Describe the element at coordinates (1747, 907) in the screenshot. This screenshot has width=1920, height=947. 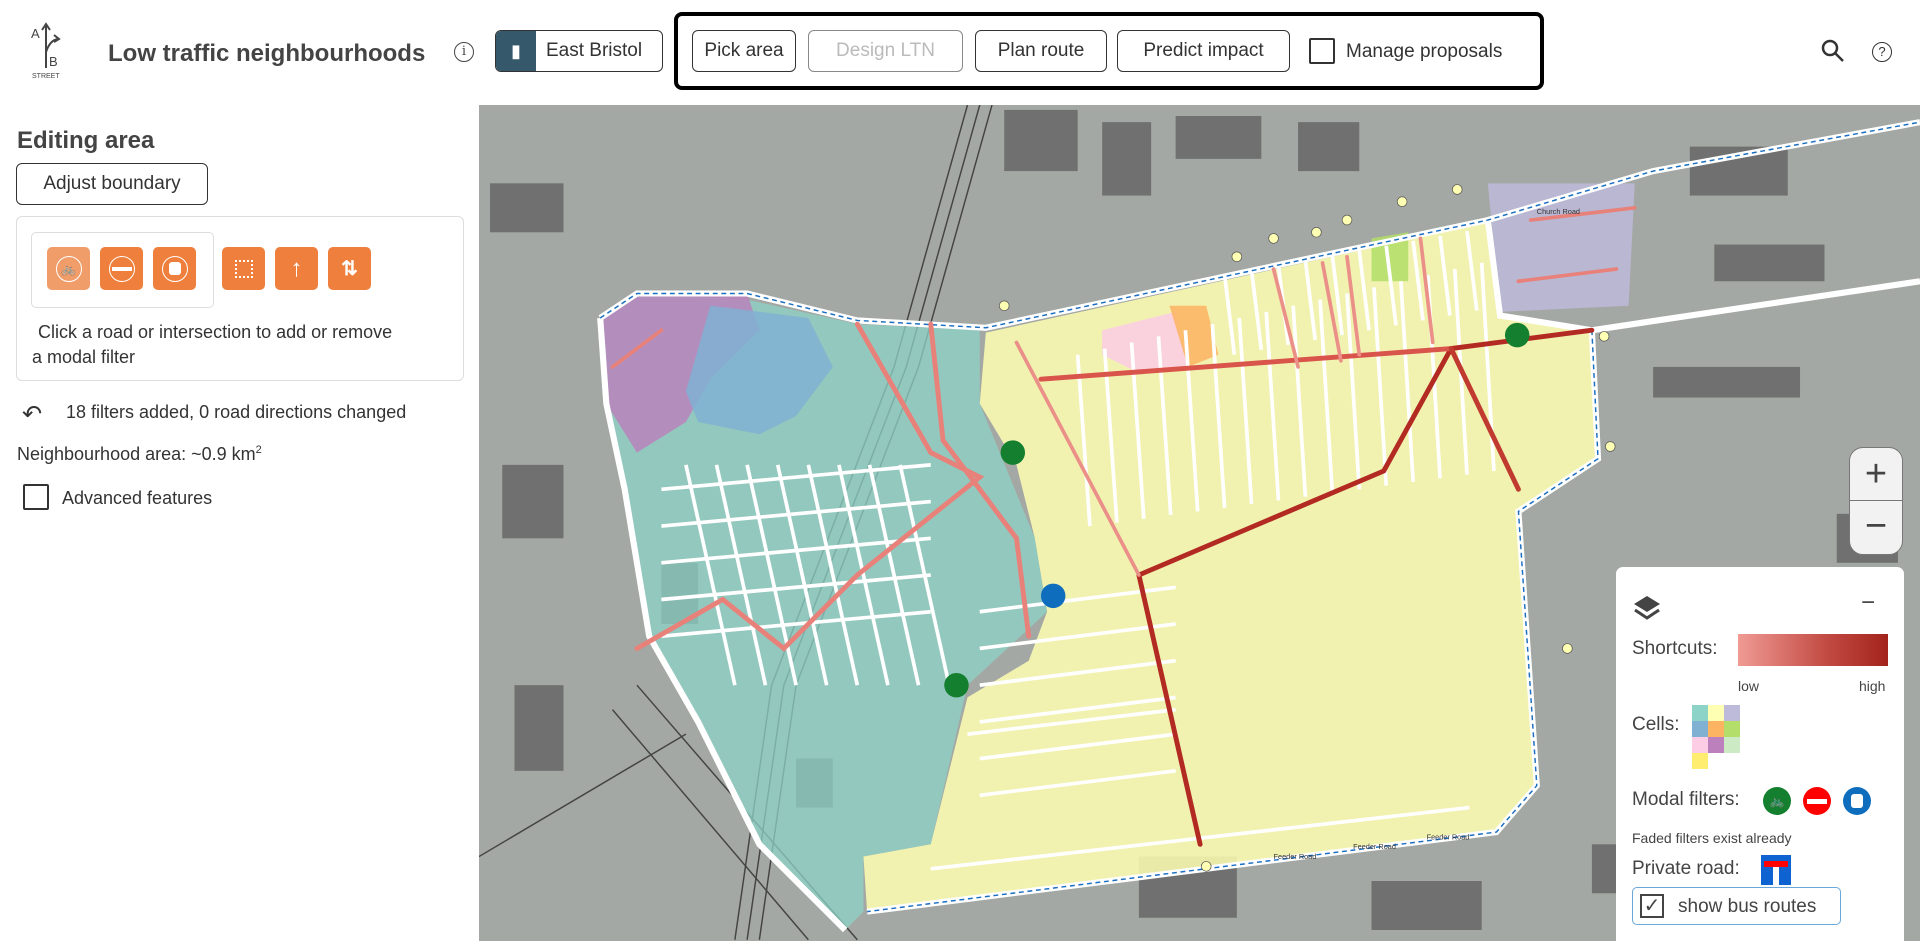
I see `show-bus-routes-label: show bus routes` at that location.